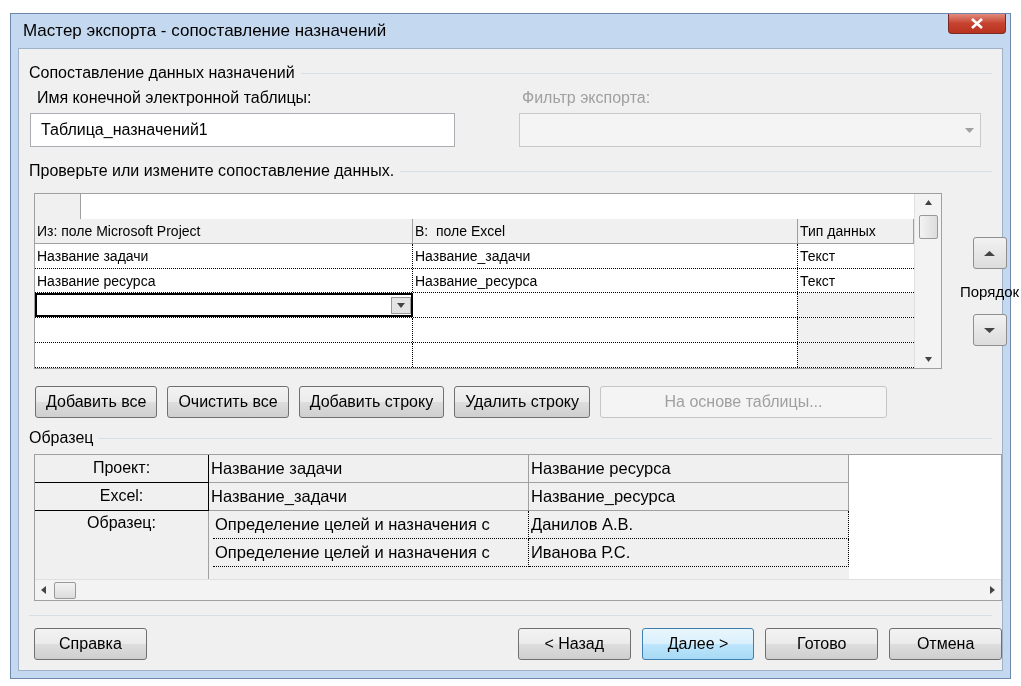  What do you see at coordinates (205, 31) in the screenshot?
I see `window-title: Мастер экспорта - сопоставление назначений` at bounding box center [205, 31].